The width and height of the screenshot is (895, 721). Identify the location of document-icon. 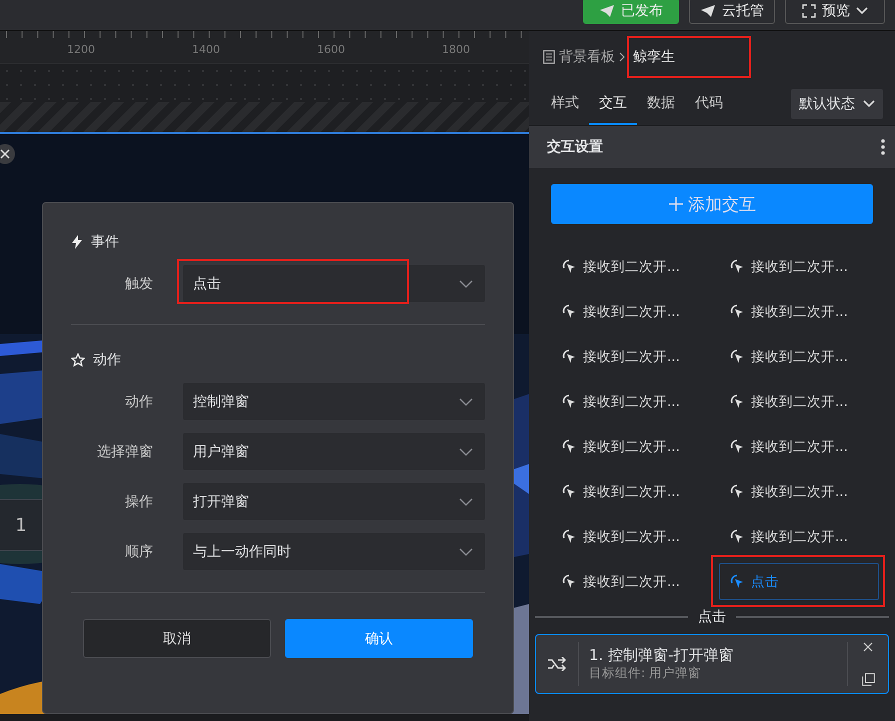
(549, 57).